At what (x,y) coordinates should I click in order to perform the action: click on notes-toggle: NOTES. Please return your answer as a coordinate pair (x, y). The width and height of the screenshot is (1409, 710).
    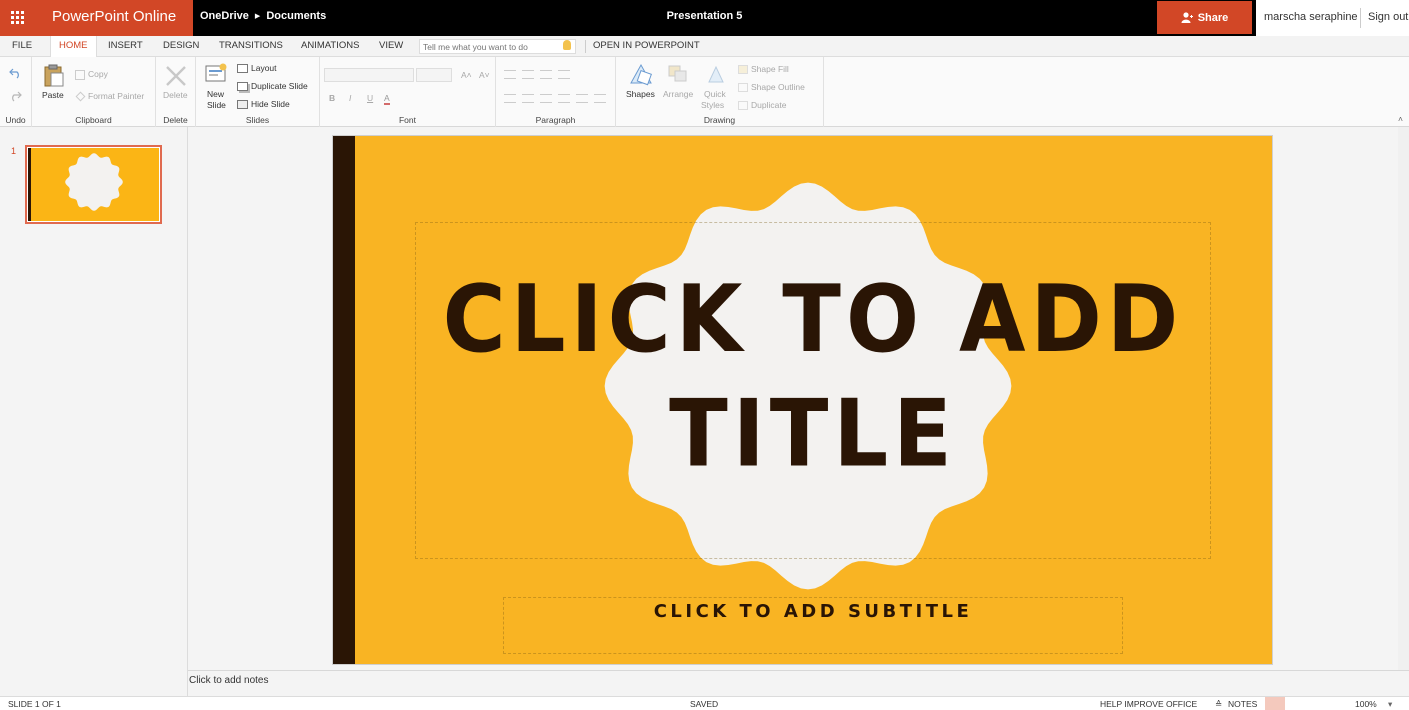
    Looking at the image, I should click on (1242, 704).